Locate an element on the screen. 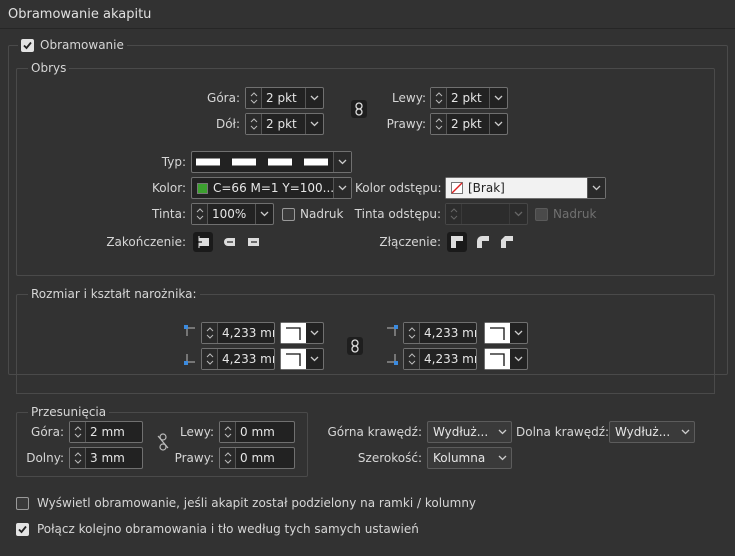  offset-left-stepper: 0 mm is located at coordinates (257, 432).